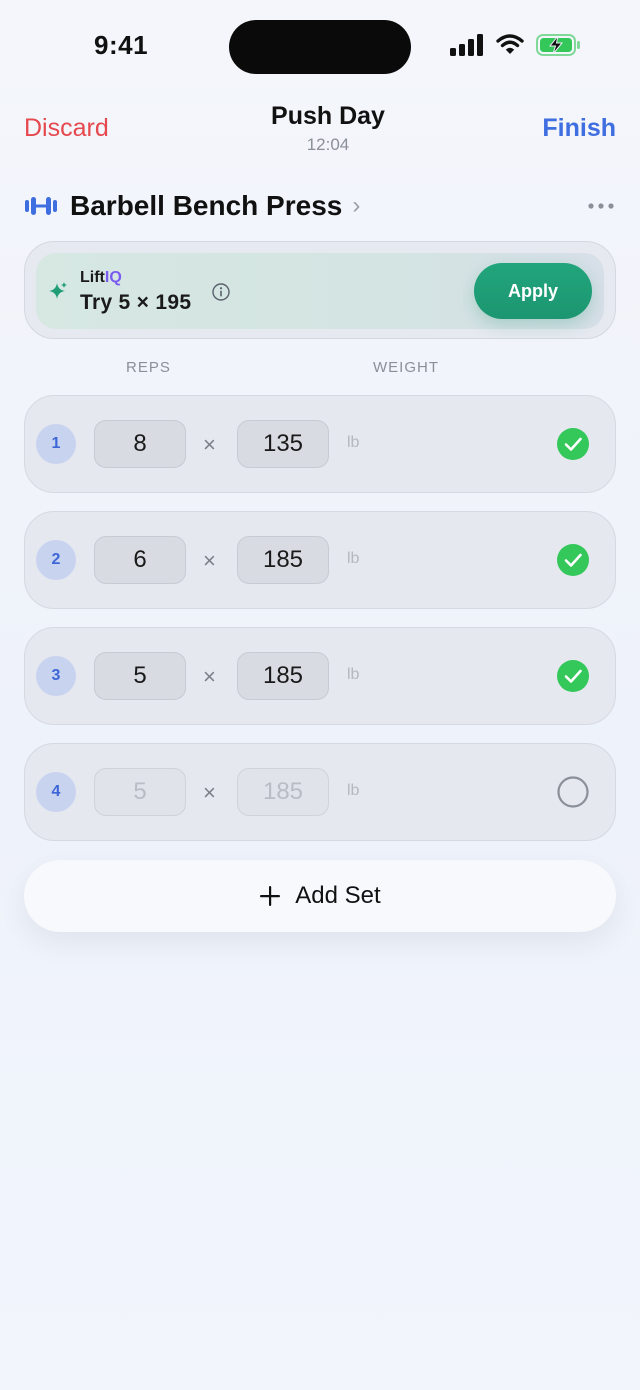 This screenshot has height=1390, width=640. I want to click on finish-button: Finish, so click(579, 128).